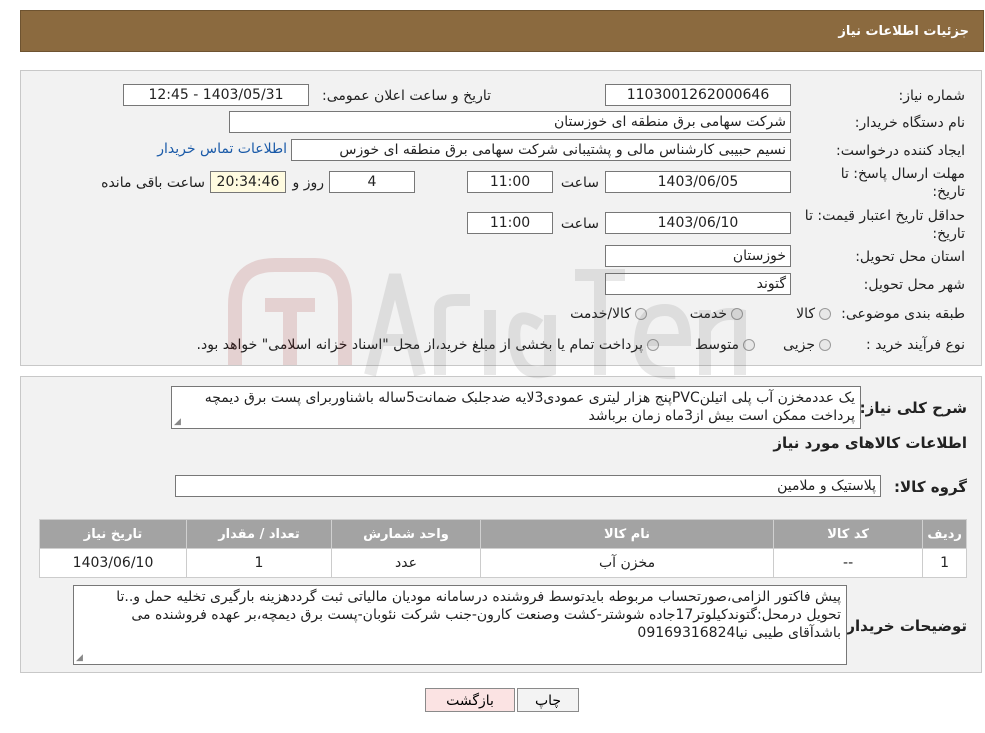 This screenshot has width=985, height=733. Describe the element at coordinates (903, 31) in the screenshot. I see `page-title: جزئیات اطلاعات نیاز` at that location.